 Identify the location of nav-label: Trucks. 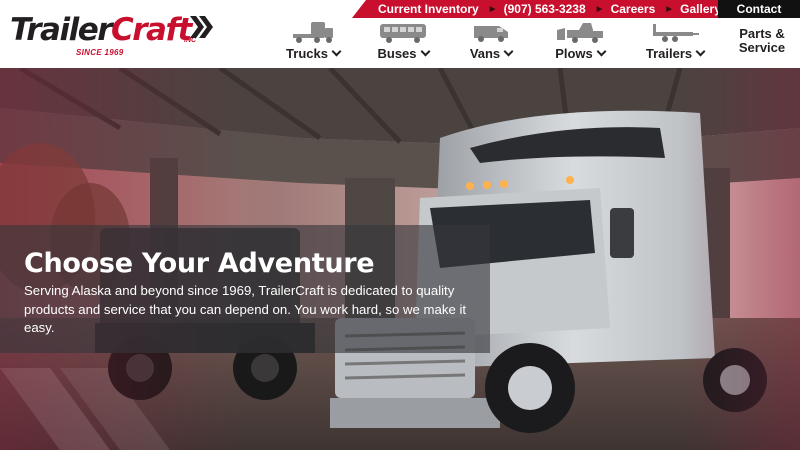
(313, 53).